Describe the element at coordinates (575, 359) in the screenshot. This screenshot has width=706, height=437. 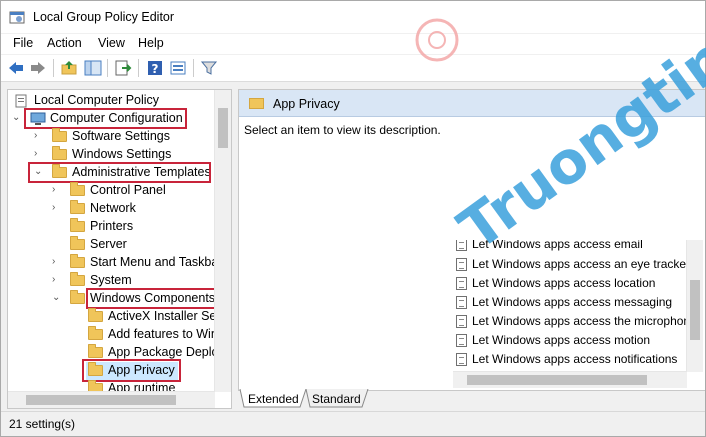
I see `setting-name: Let Windows apps access notifications` at that location.